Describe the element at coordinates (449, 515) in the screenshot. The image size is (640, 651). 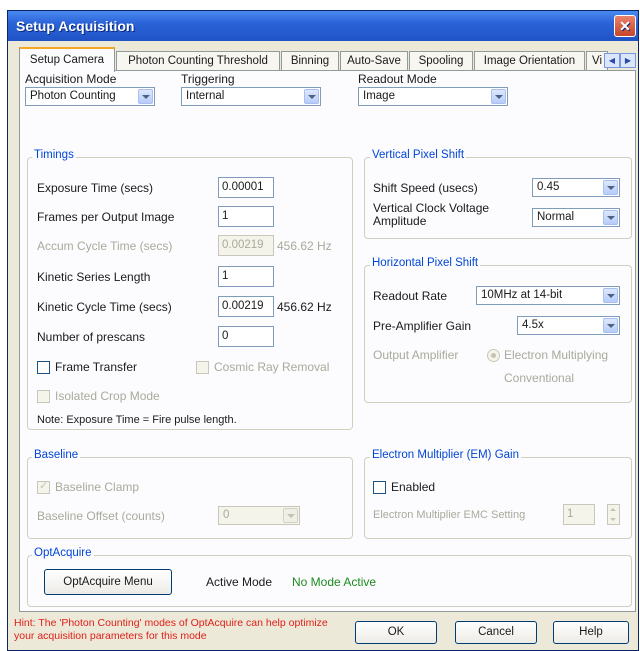
I see `em-setting-label: Electron Multiplier EMC Setting` at that location.